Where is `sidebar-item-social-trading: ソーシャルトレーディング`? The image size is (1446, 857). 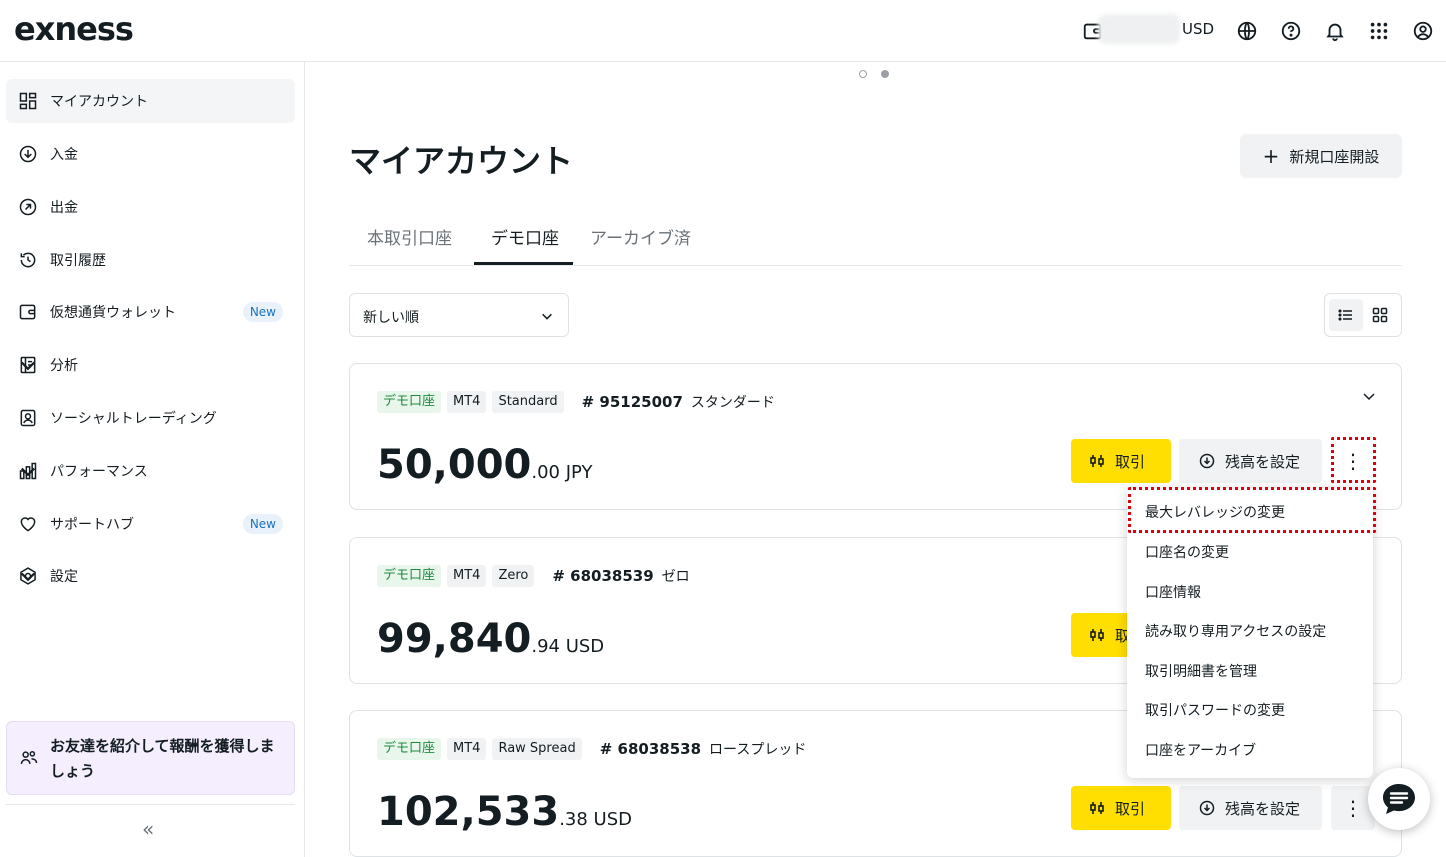
sidebar-item-social-trading: ソーシャルトレーディング is located at coordinates (150, 418).